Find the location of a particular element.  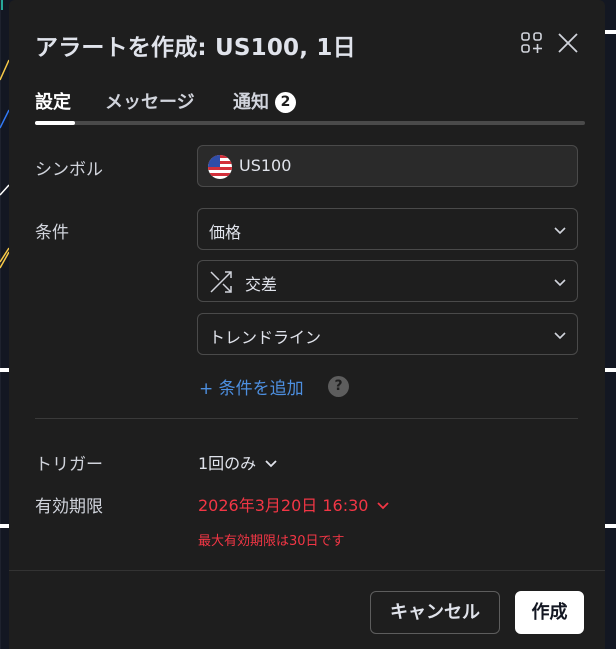

symbol-label: シンボル is located at coordinates (69, 170).